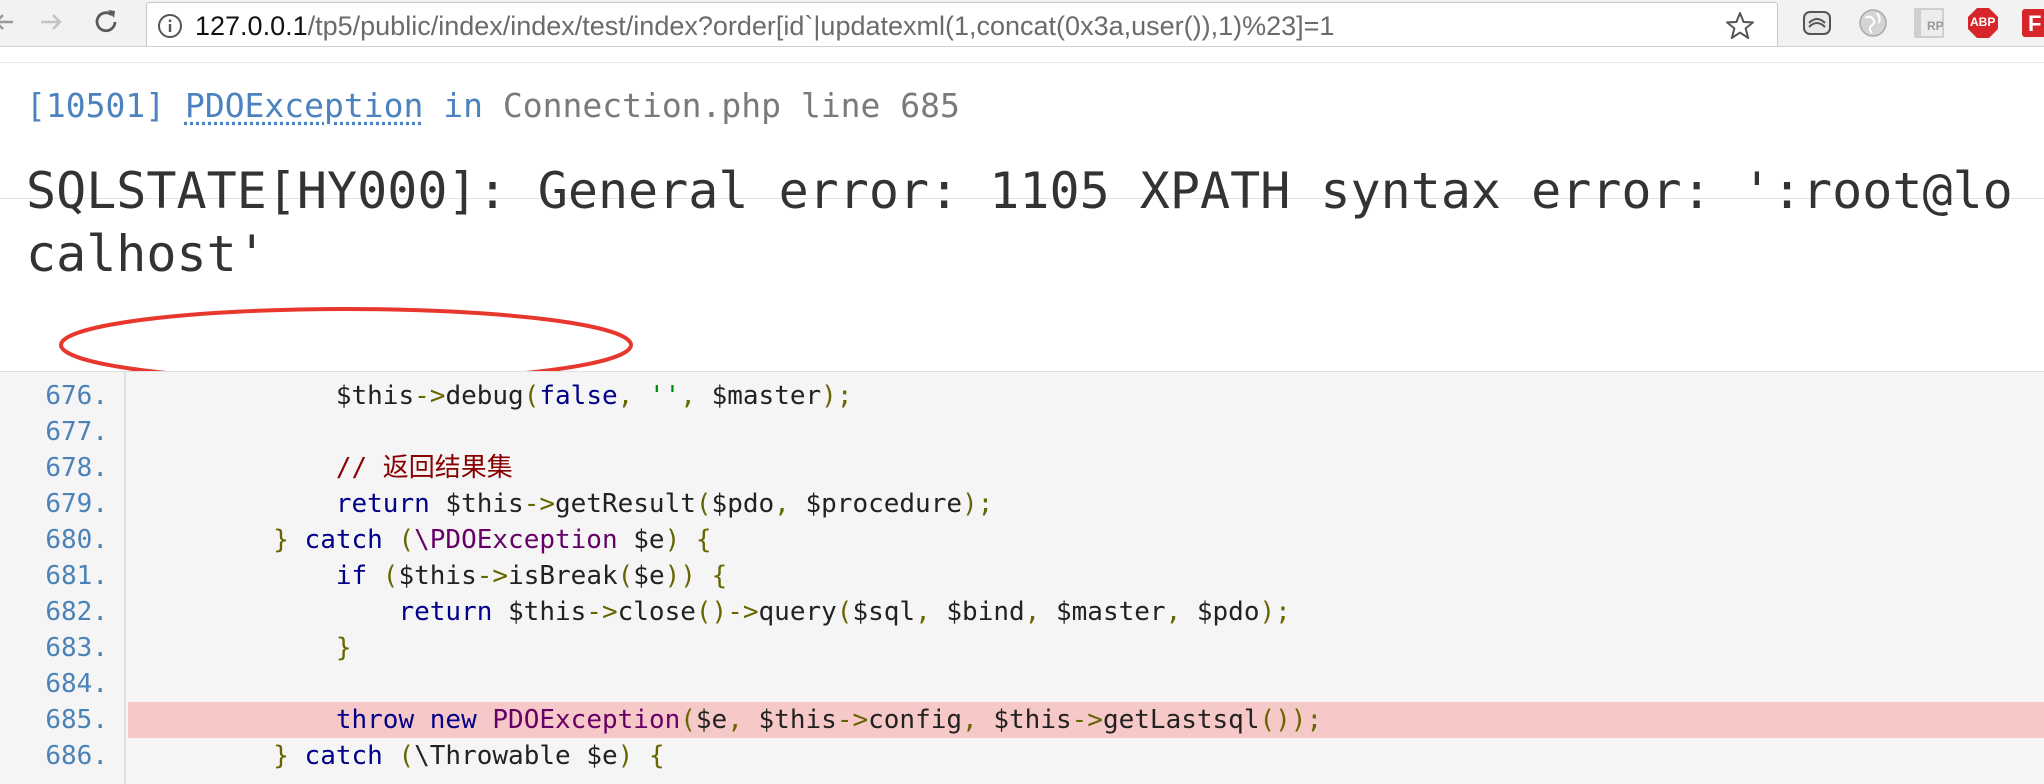  What do you see at coordinates (884, 612) in the screenshot?
I see `code-token: $sql` at bounding box center [884, 612].